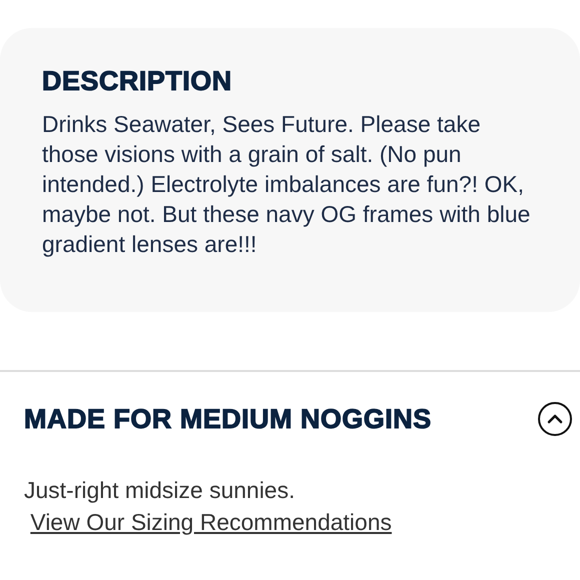  I want to click on chevron-icon, so click(555, 419).